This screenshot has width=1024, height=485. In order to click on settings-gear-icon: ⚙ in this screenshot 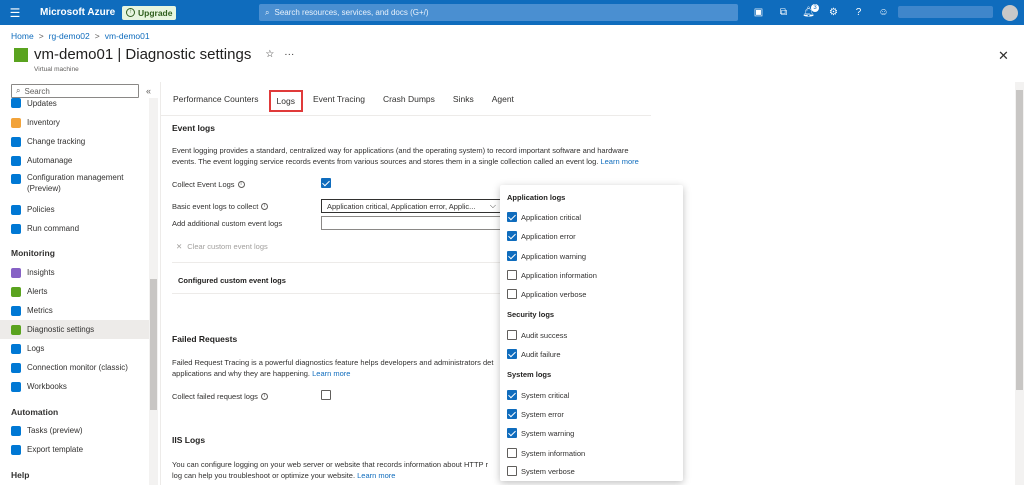, I will do `click(833, 12)`.